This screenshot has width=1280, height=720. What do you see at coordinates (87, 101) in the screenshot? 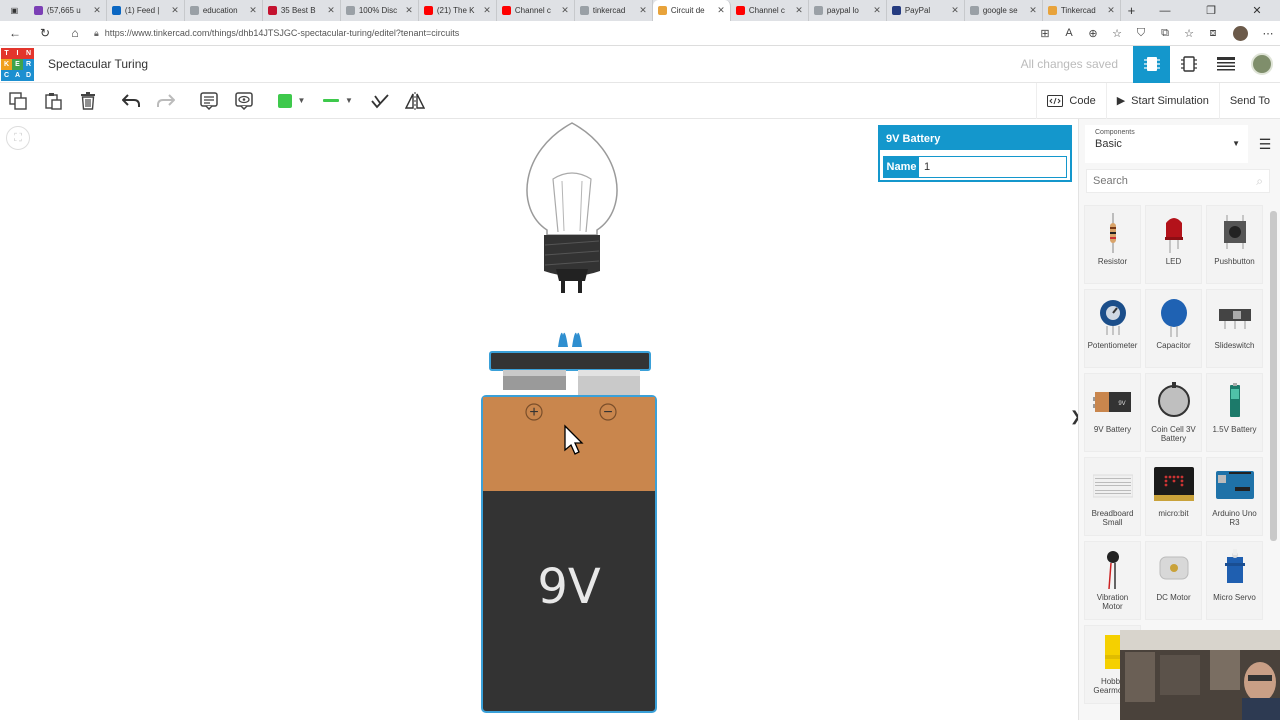
I see `delete-icon` at bounding box center [87, 101].